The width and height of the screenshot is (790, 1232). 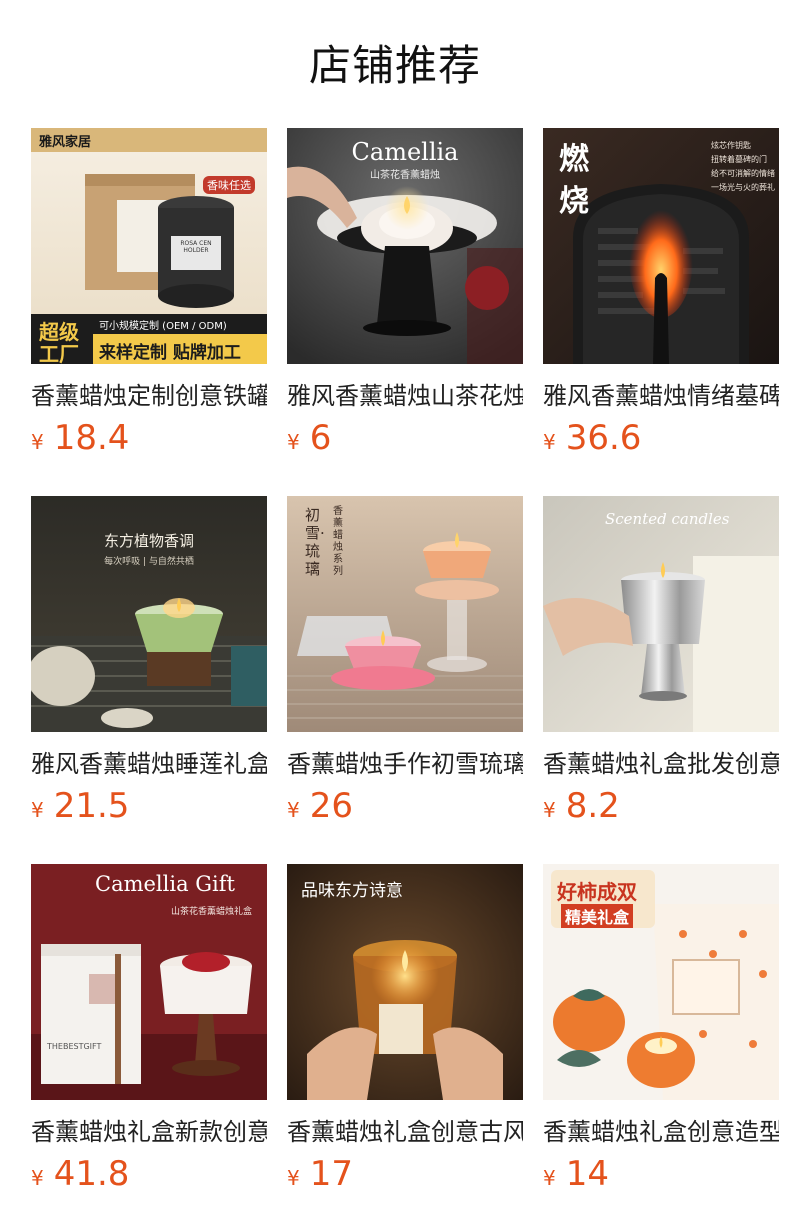 I want to click on image-line-4: 一场光与火的葬礼, so click(x=743, y=187).